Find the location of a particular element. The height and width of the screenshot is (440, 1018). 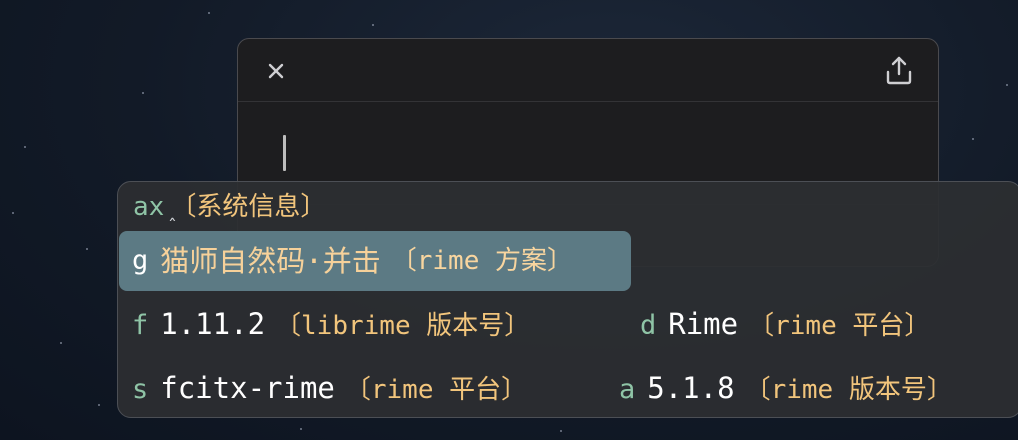

candidate-d: d Rime 〔rime 平台〕 is located at coordinates (785, 325).